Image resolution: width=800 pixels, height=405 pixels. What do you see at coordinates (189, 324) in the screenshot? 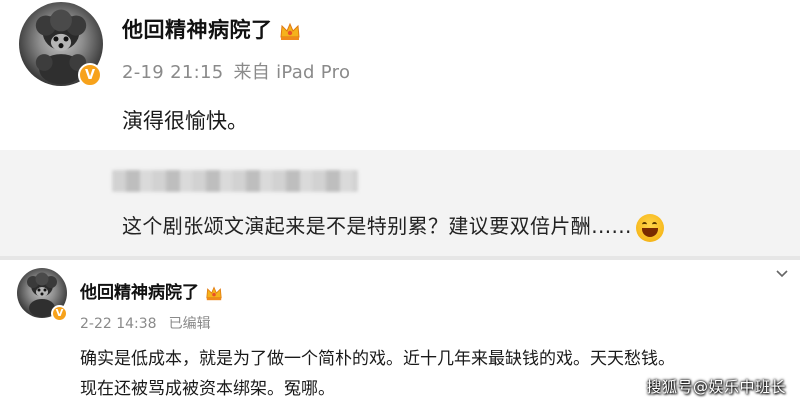
I see `edited-label: 已编辑` at bounding box center [189, 324].